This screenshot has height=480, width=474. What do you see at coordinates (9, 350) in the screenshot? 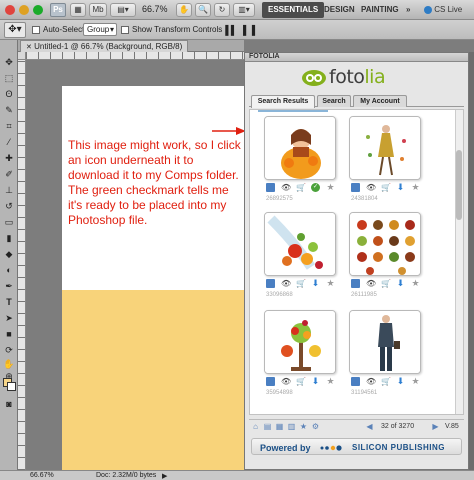
I see `3d-rotate-tool-icon: ⟳` at bounding box center [9, 350].